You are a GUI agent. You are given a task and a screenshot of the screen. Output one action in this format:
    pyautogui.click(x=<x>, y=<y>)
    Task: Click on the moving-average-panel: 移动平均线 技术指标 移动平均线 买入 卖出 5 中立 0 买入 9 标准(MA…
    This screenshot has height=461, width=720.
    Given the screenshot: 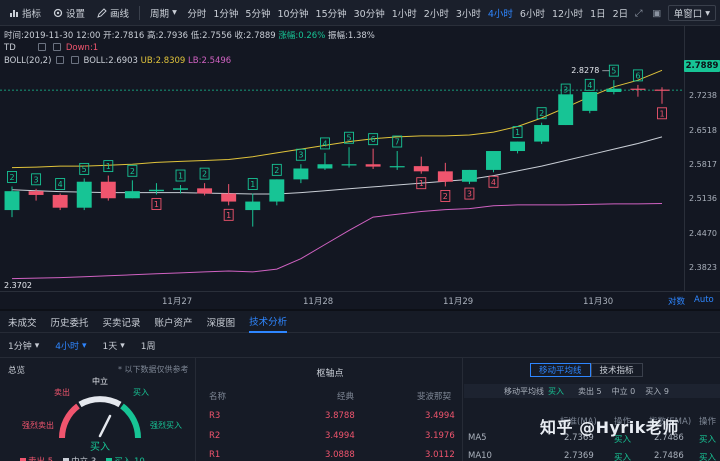 What is the action you would take?
    pyautogui.click(x=592, y=409)
    